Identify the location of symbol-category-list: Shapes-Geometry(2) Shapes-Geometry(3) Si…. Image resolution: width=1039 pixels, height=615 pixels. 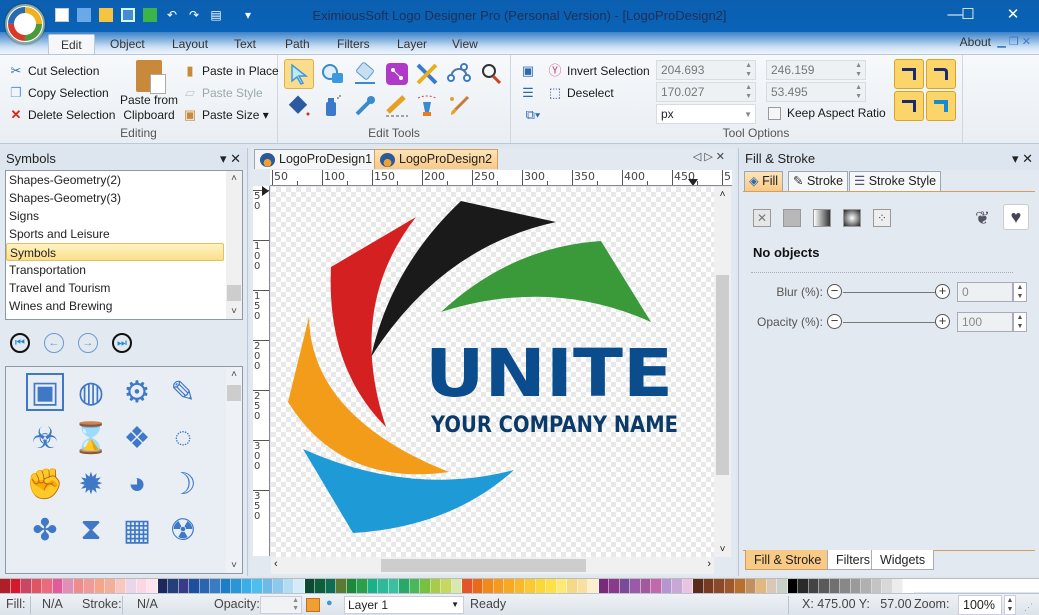
(124, 245).